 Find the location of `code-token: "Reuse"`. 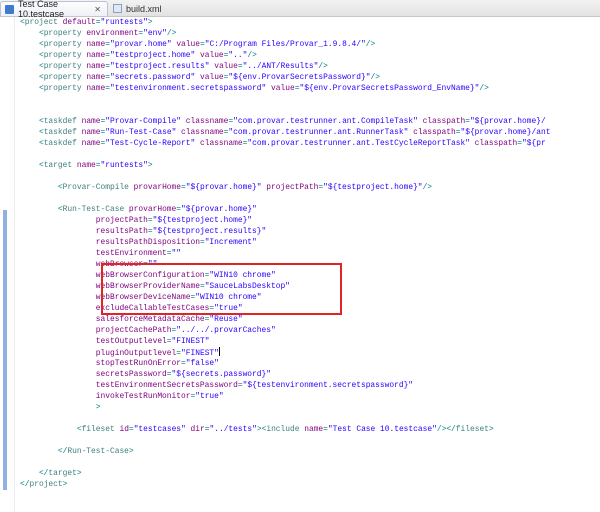

code-token: "Reuse" is located at coordinates (226, 319).